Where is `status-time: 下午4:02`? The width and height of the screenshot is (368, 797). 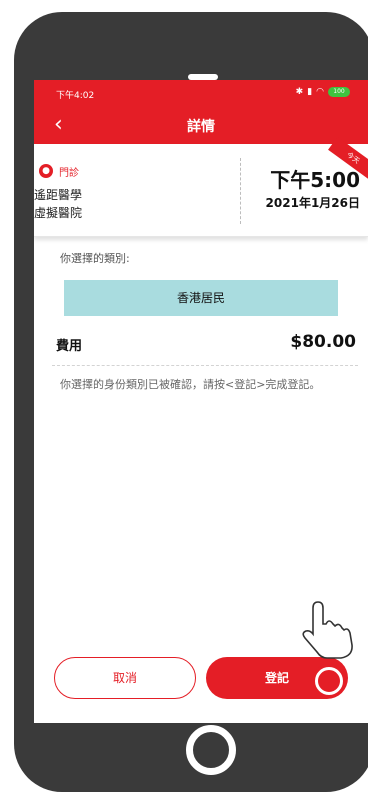
status-time: 下午4:02 is located at coordinates (75, 96).